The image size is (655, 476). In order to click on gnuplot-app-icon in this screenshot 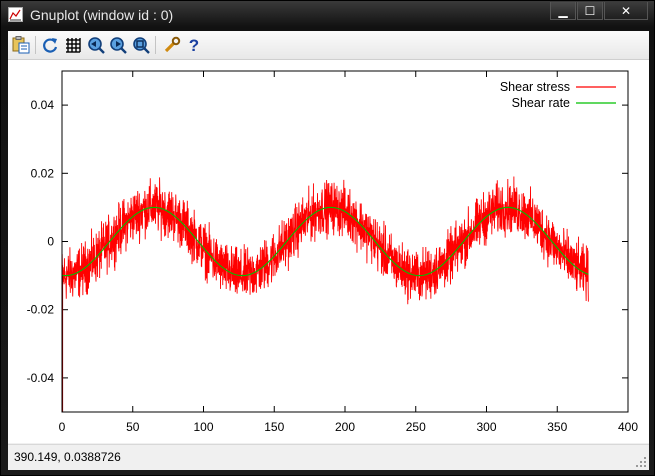, I will do `click(15, 14)`.